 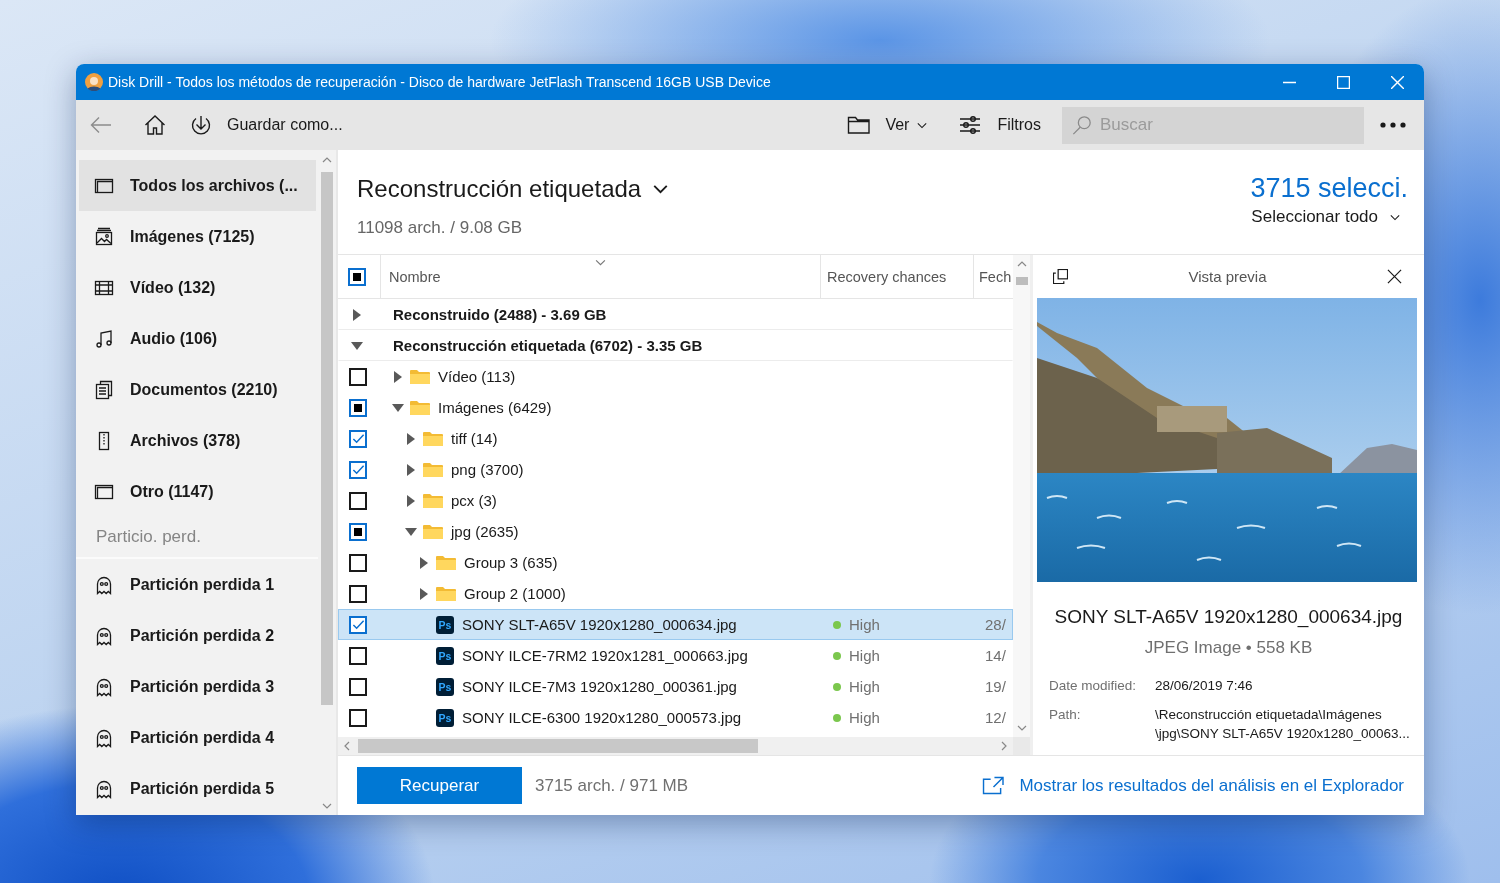 What do you see at coordinates (599, 686) in the screenshot?
I see `file-name: SONY ILCE-7M3 1920x1280_000361.jpg` at bounding box center [599, 686].